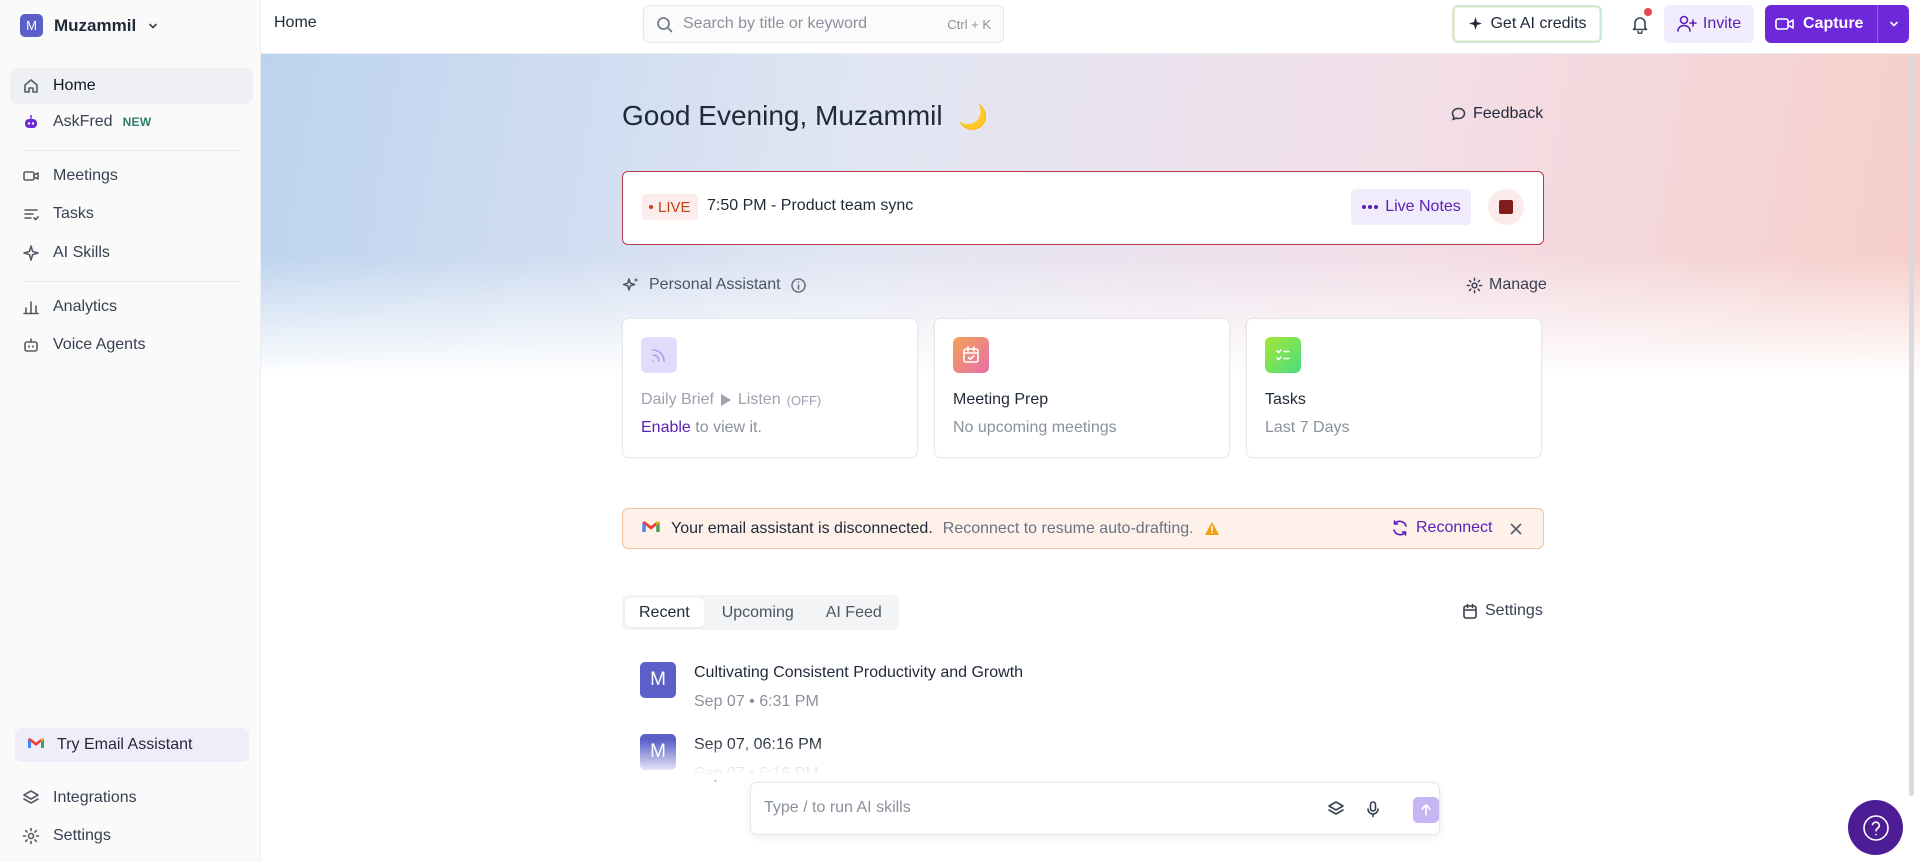 This screenshot has height=862, width=1920. What do you see at coordinates (1821, 24) in the screenshot?
I see `capture-main: Capture` at bounding box center [1821, 24].